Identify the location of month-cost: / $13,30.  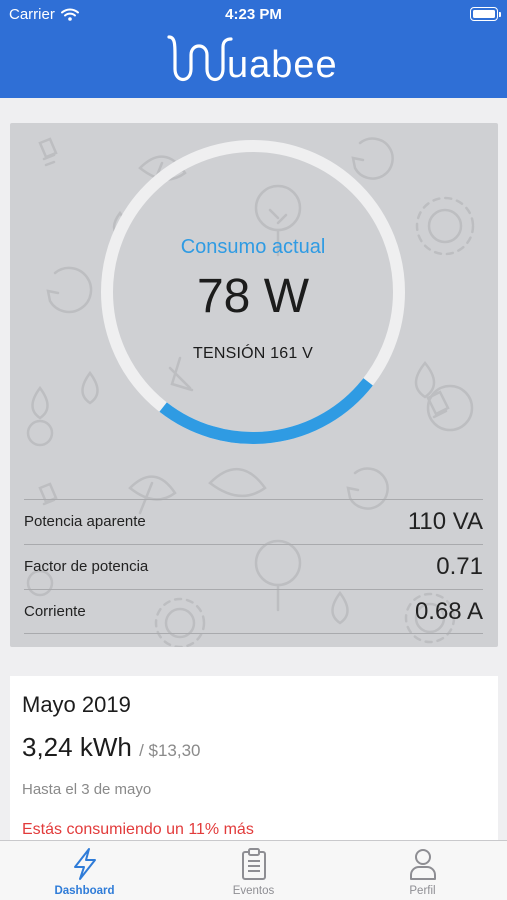
(170, 750).